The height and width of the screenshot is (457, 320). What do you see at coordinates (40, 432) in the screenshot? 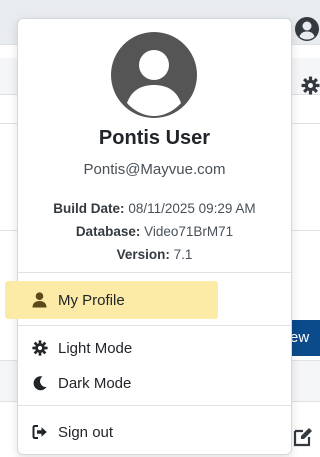
I see `sign-out-icon` at bounding box center [40, 432].